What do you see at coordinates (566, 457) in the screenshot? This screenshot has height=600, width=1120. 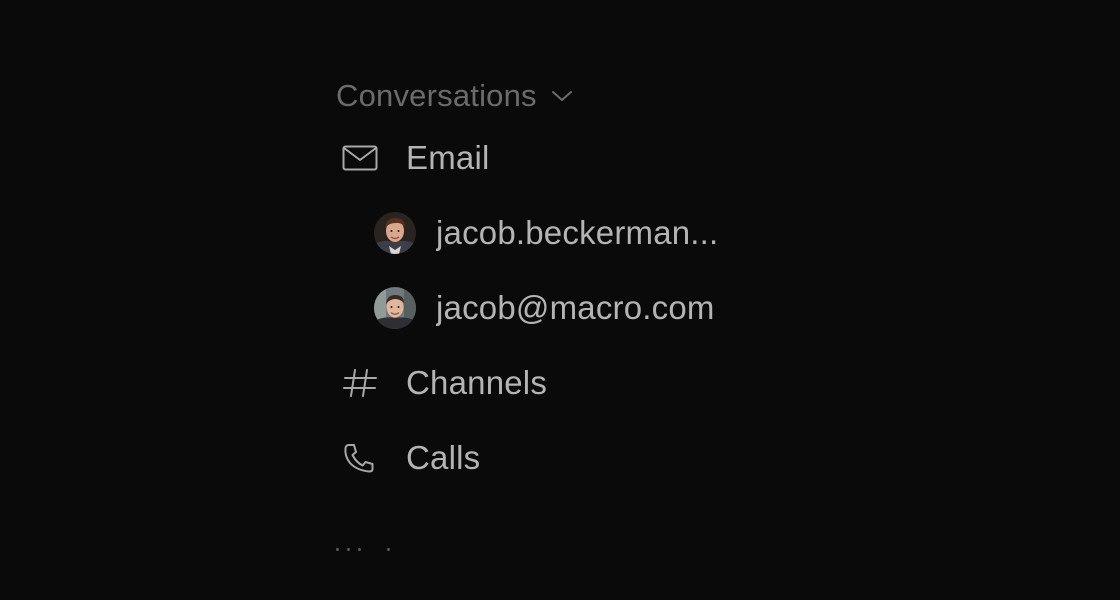 I see `nav-item-calls: Calls` at bounding box center [566, 457].